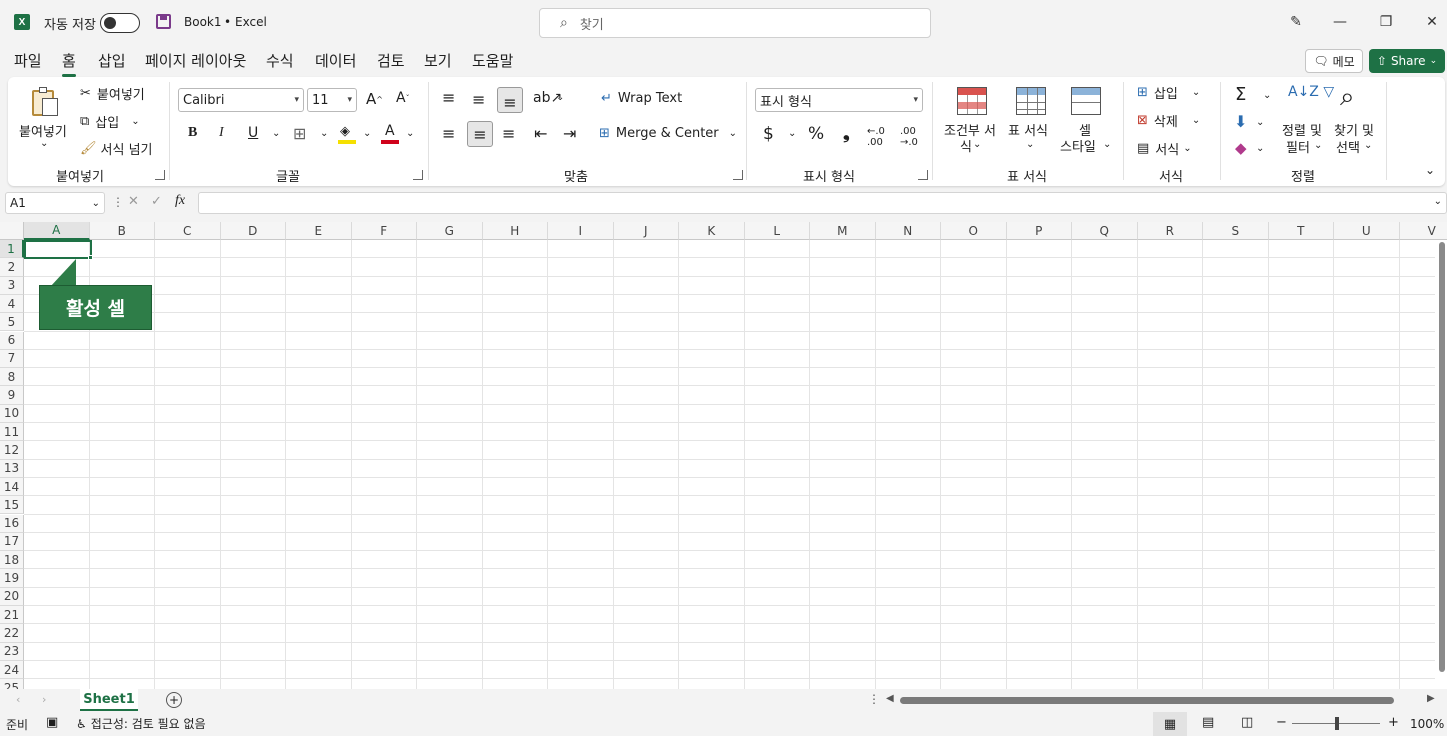 This screenshot has height=736, width=1447. I want to click on align-bottom-icon: ≡, so click(510, 100).